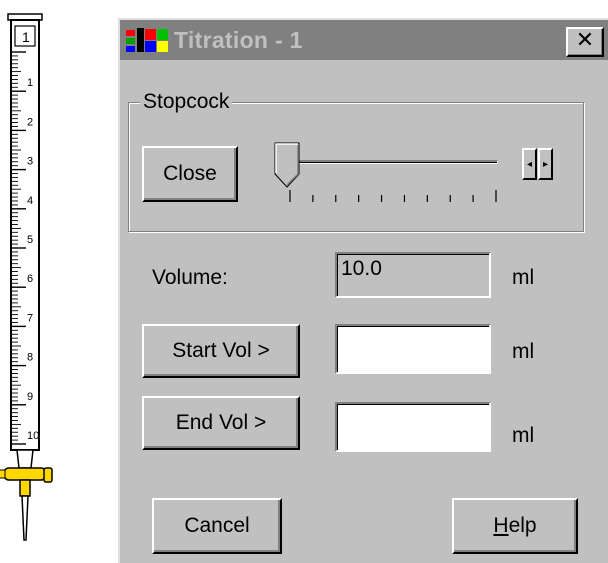 The width and height of the screenshot is (608, 563). What do you see at coordinates (413, 349) in the screenshot?
I see `start-vol-field` at bounding box center [413, 349].